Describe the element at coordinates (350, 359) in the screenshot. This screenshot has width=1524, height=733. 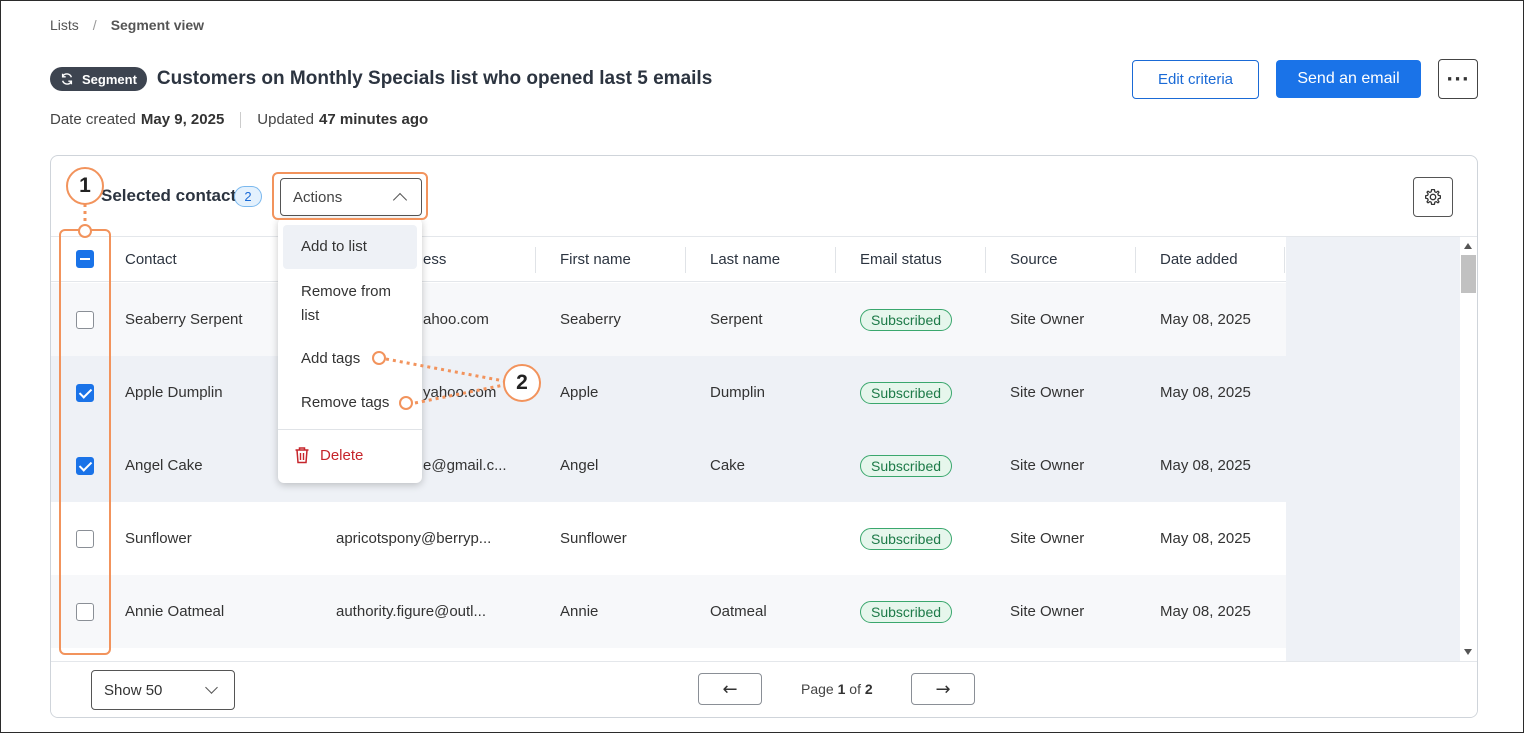
I see `menu-add-tags: Add tags` at that location.